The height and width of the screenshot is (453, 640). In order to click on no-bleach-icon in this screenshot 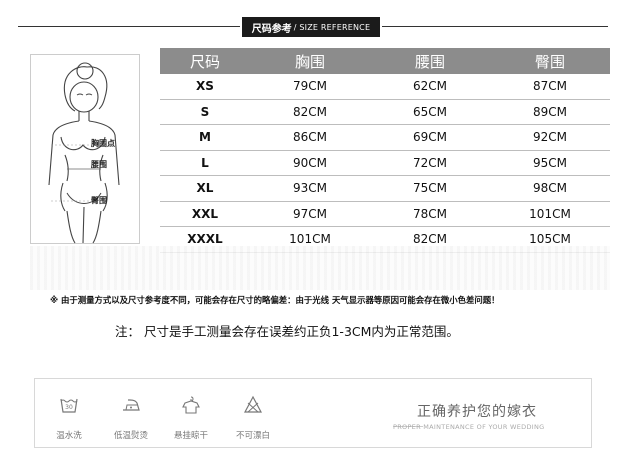, I will do `click(253, 404)`.